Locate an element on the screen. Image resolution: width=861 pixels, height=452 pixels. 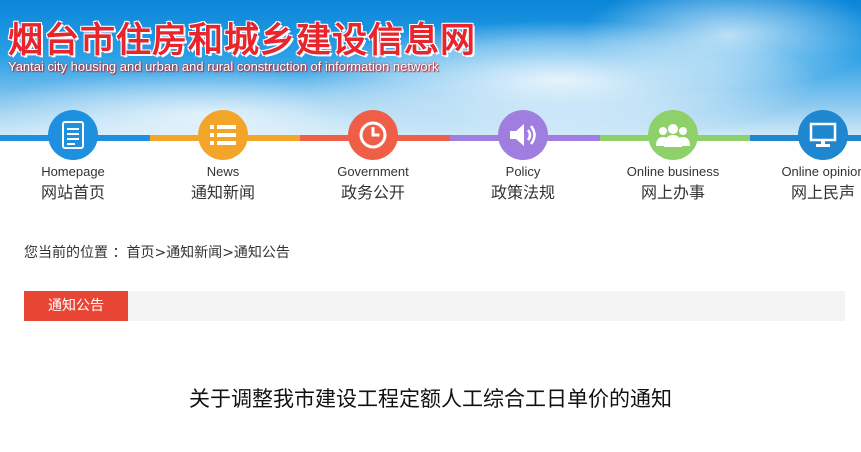
nav-en-label: Policy is located at coordinates (523, 171).